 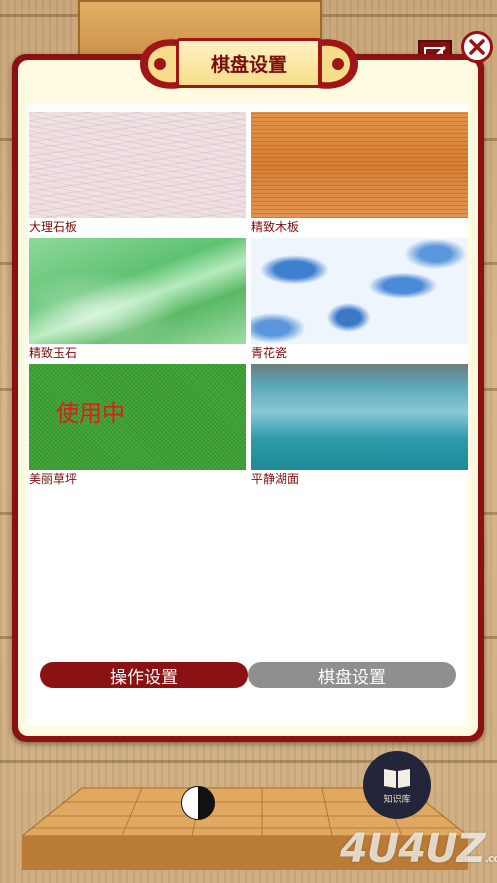 I want to click on board-option-wood: 精致木板, so click(x=359, y=173).